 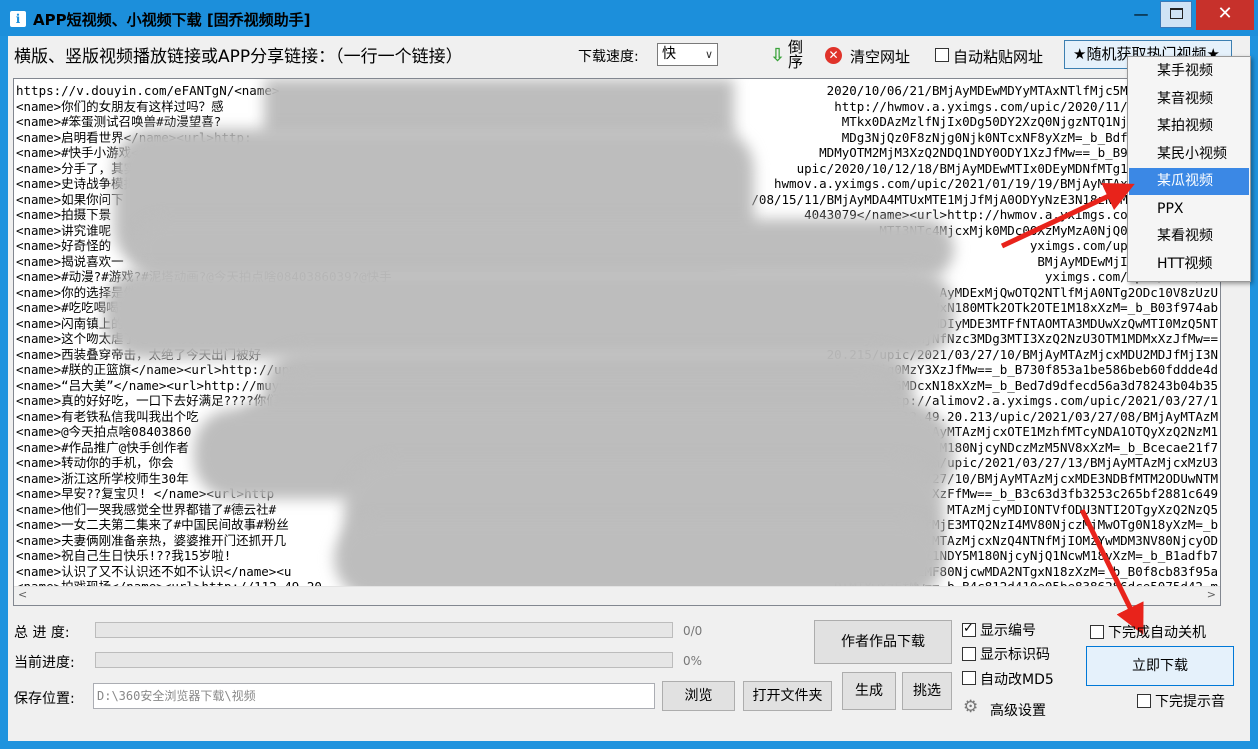 What do you see at coordinates (238, 57) in the screenshot?
I see `instruction-label: 横版、竖版视频播放链接或APP分享链接：（一行一个链接）` at bounding box center [238, 57].